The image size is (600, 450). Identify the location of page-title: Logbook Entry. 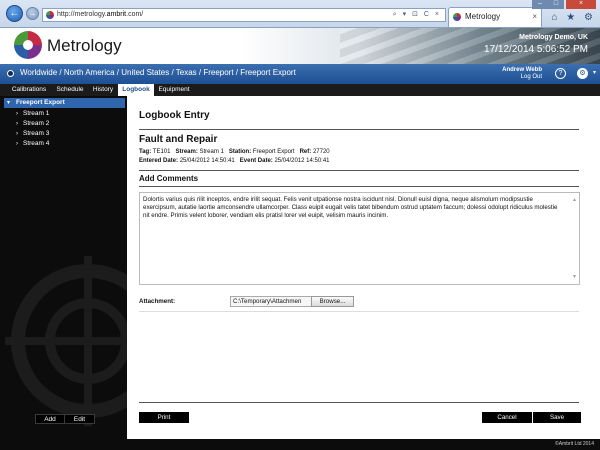
(174, 115).